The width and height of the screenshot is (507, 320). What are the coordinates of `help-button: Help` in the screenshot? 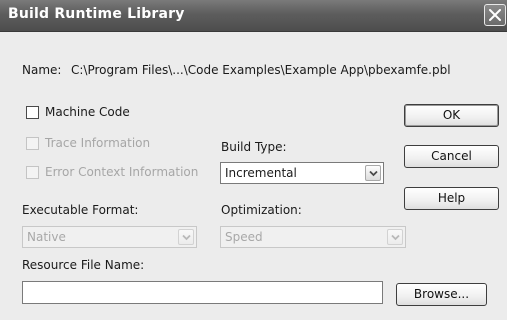 It's located at (451, 198).